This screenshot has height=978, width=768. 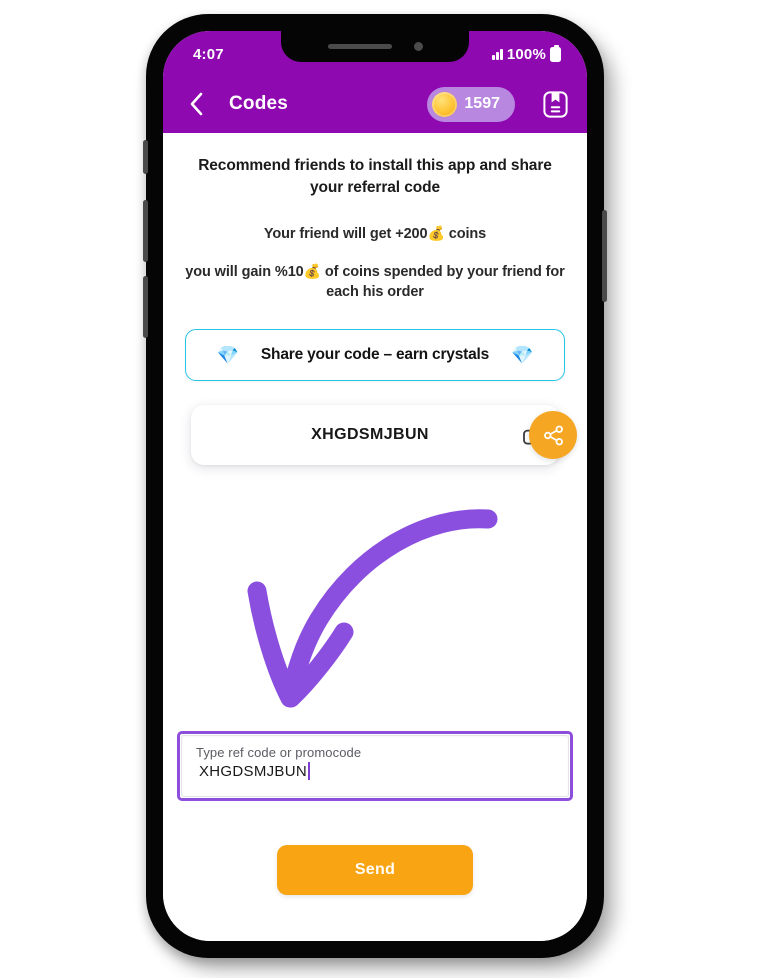 What do you see at coordinates (482, 103) in the screenshot?
I see `coin-balance-count: 1597` at bounding box center [482, 103].